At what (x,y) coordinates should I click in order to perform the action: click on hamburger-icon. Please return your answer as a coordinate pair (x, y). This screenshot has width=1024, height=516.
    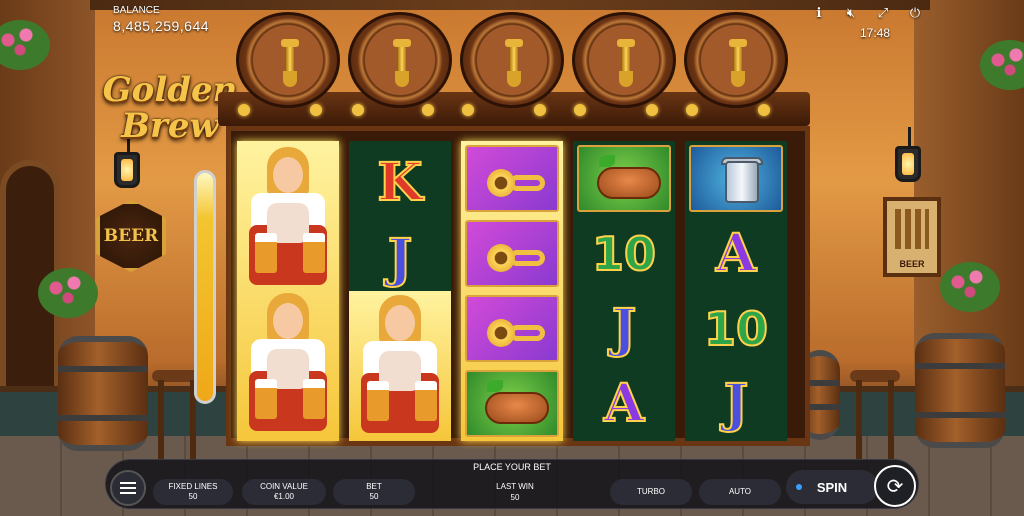
    Looking at the image, I should click on (128, 488).